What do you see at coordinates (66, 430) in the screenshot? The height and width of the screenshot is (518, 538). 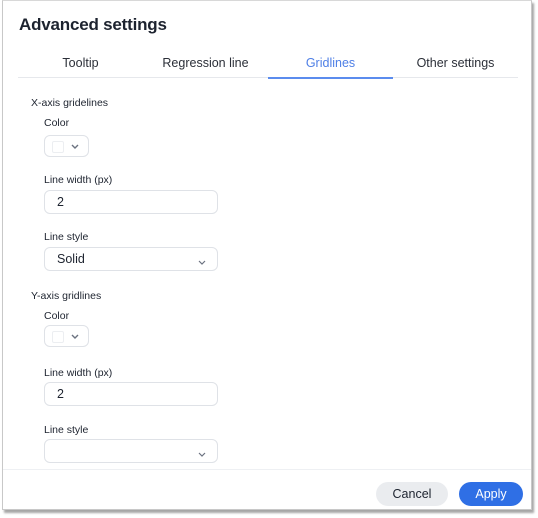 I see `y-axis-line-style-label: Line style` at bounding box center [66, 430].